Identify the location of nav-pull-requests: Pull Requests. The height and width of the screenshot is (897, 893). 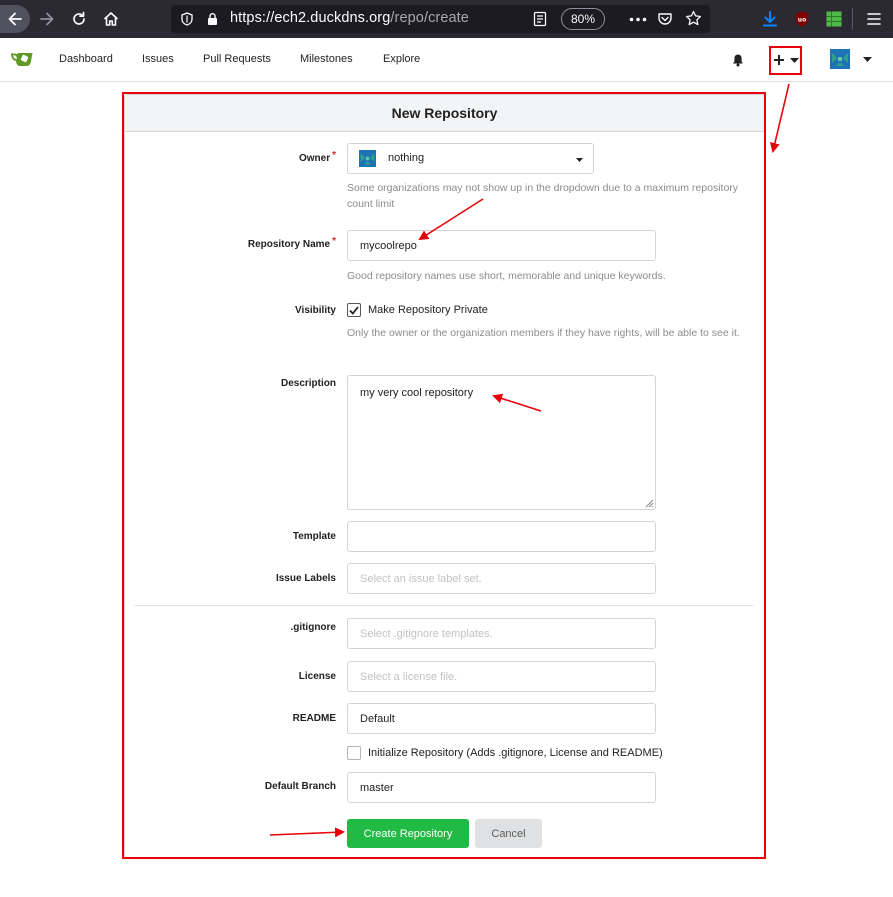
(237, 59).